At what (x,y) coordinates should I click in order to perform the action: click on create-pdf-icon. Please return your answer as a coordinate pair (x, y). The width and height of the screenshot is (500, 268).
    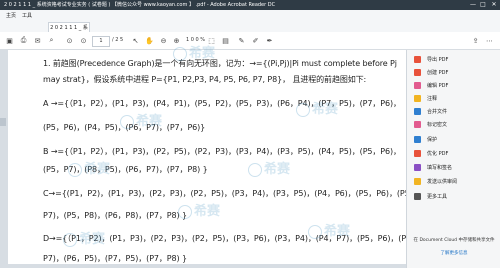
    Looking at the image, I should click on (417, 72).